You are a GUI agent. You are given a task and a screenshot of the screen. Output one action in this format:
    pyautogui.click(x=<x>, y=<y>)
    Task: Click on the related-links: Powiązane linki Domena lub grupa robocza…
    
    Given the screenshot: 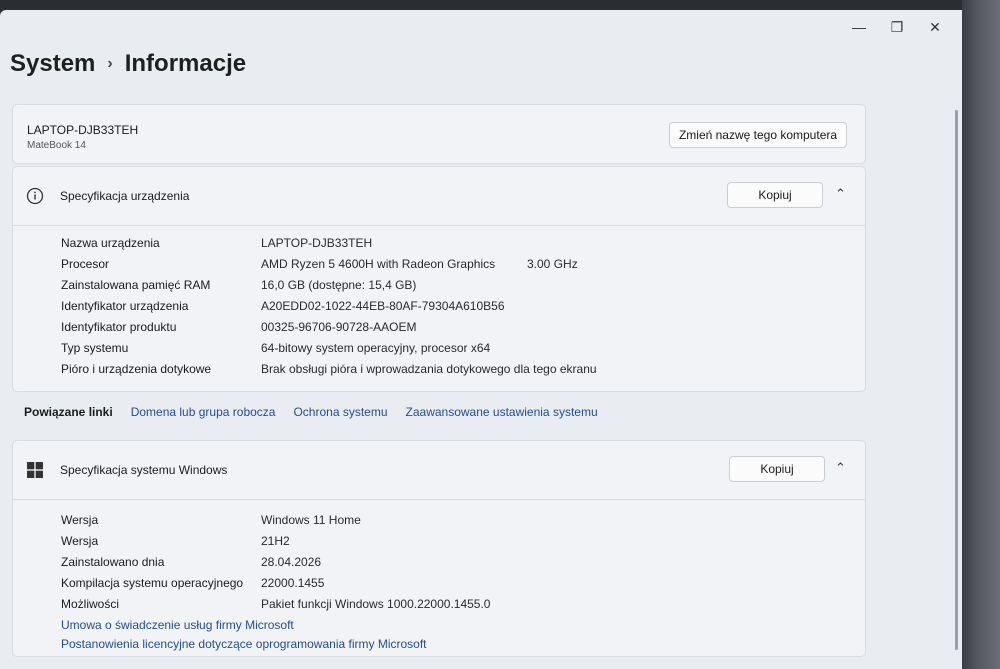 What is the action you would take?
    pyautogui.click(x=311, y=412)
    